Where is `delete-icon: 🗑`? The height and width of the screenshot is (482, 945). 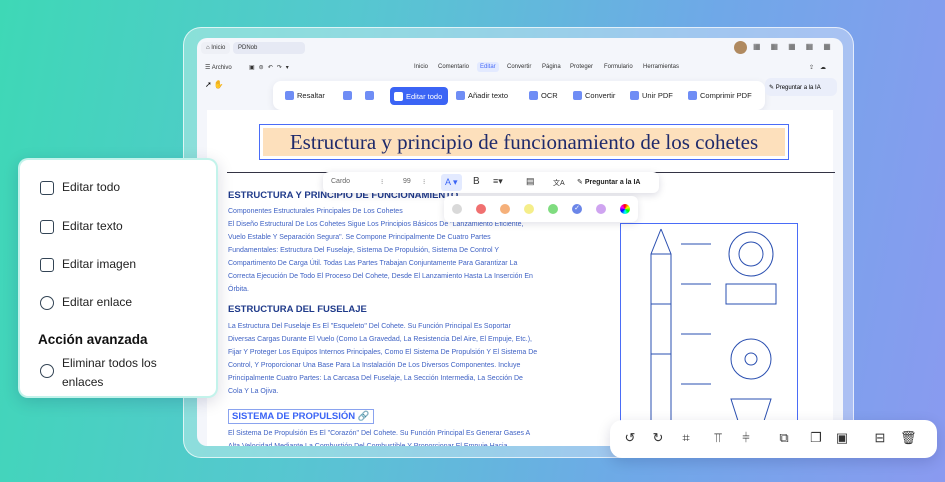
delete-icon: 🗑 is located at coordinates (908, 438).